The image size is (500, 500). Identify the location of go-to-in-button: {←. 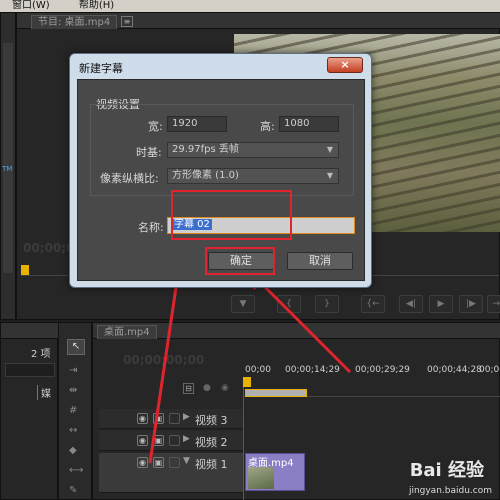
(373, 304).